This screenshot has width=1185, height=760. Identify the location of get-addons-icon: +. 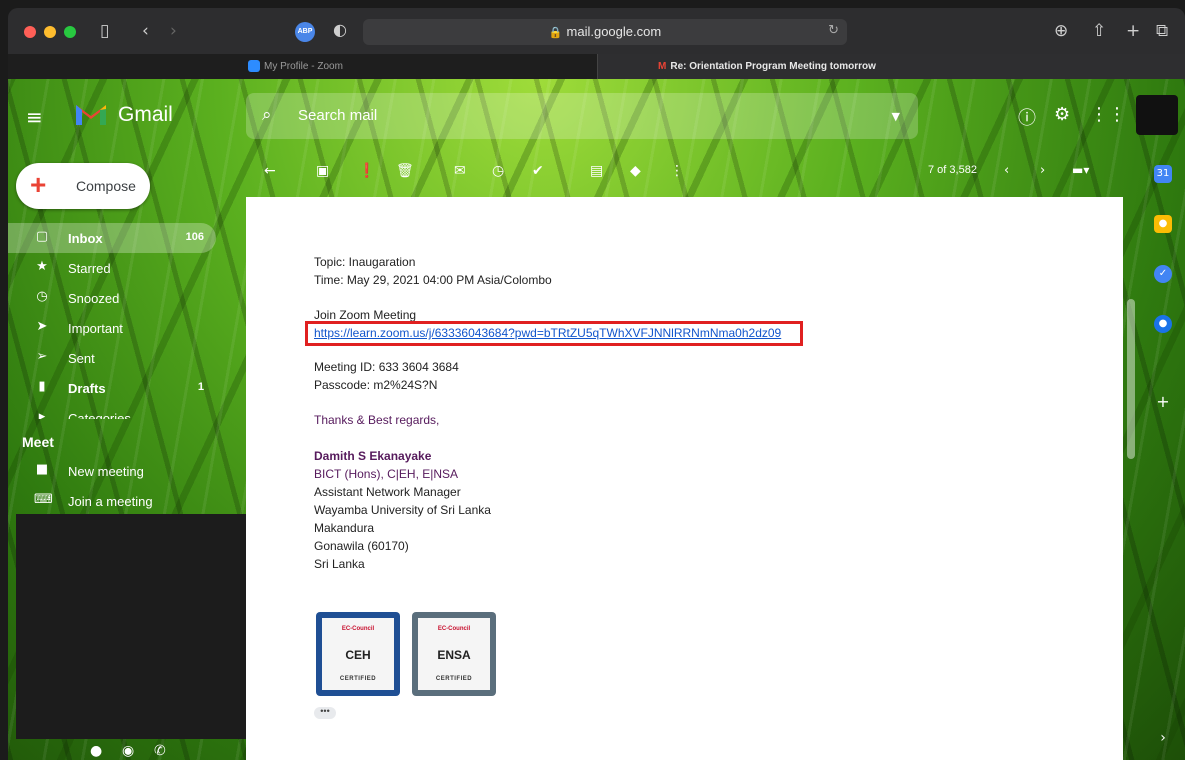
(1163, 402).